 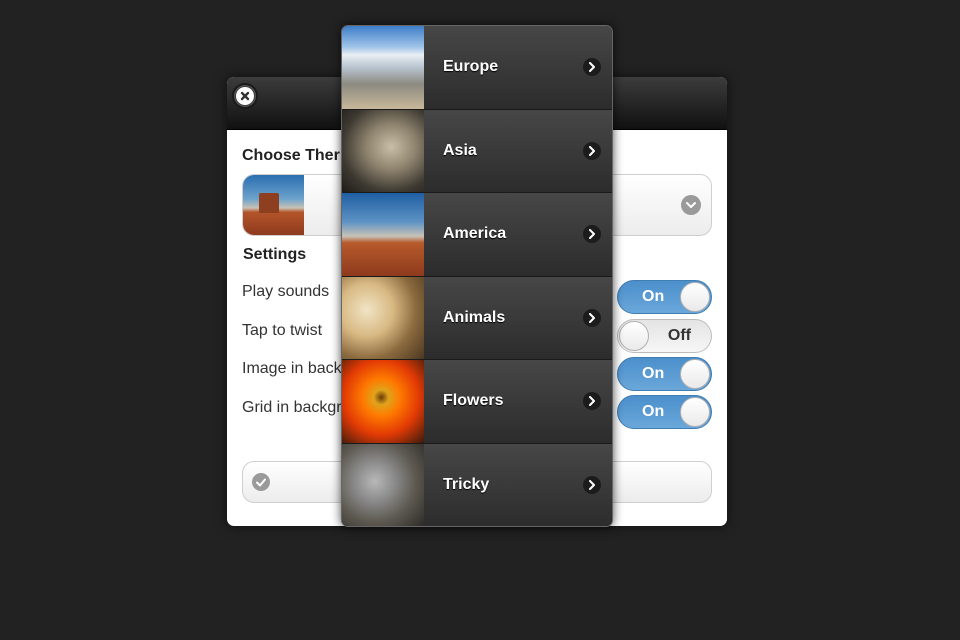 I want to click on theme-section-title: Choose Ther, so click(x=291, y=155).